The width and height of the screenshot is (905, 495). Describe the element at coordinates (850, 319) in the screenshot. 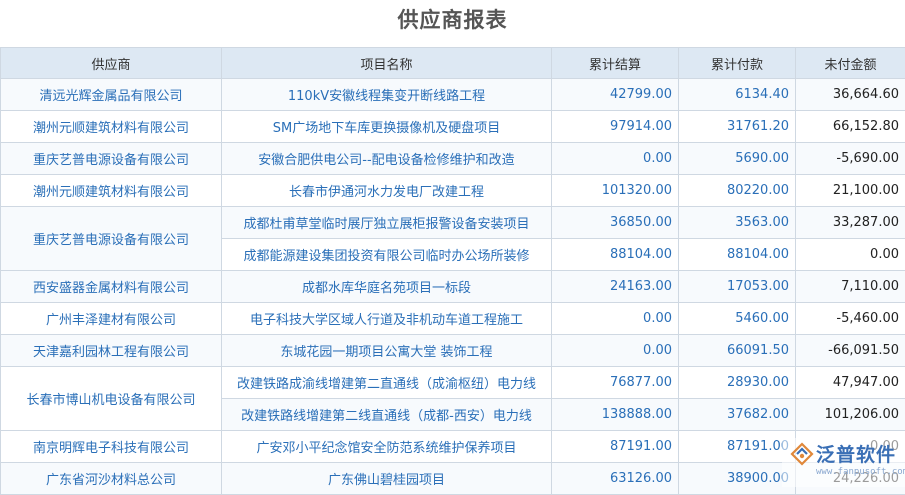

I see `cell-unpaid: -5,460.00` at that location.